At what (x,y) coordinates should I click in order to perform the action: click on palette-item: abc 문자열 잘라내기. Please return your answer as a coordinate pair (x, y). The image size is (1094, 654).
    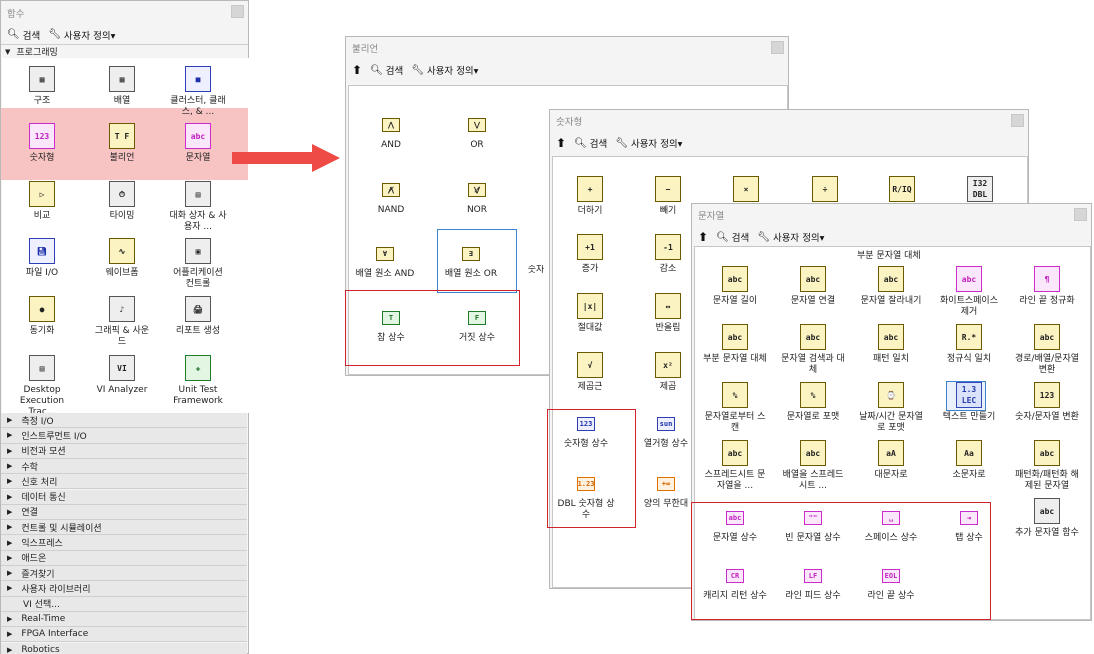
    Looking at the image, I should click on (891, 286).